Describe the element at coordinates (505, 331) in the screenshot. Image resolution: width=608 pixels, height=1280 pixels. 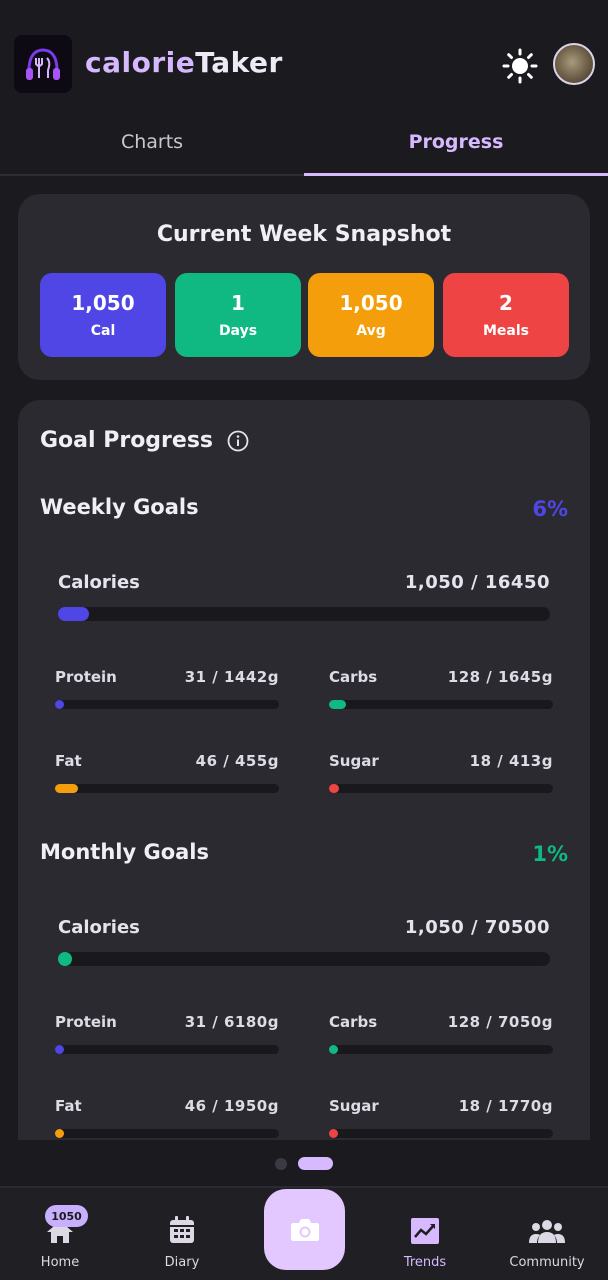
I see `stat-label: Meals` at that location.